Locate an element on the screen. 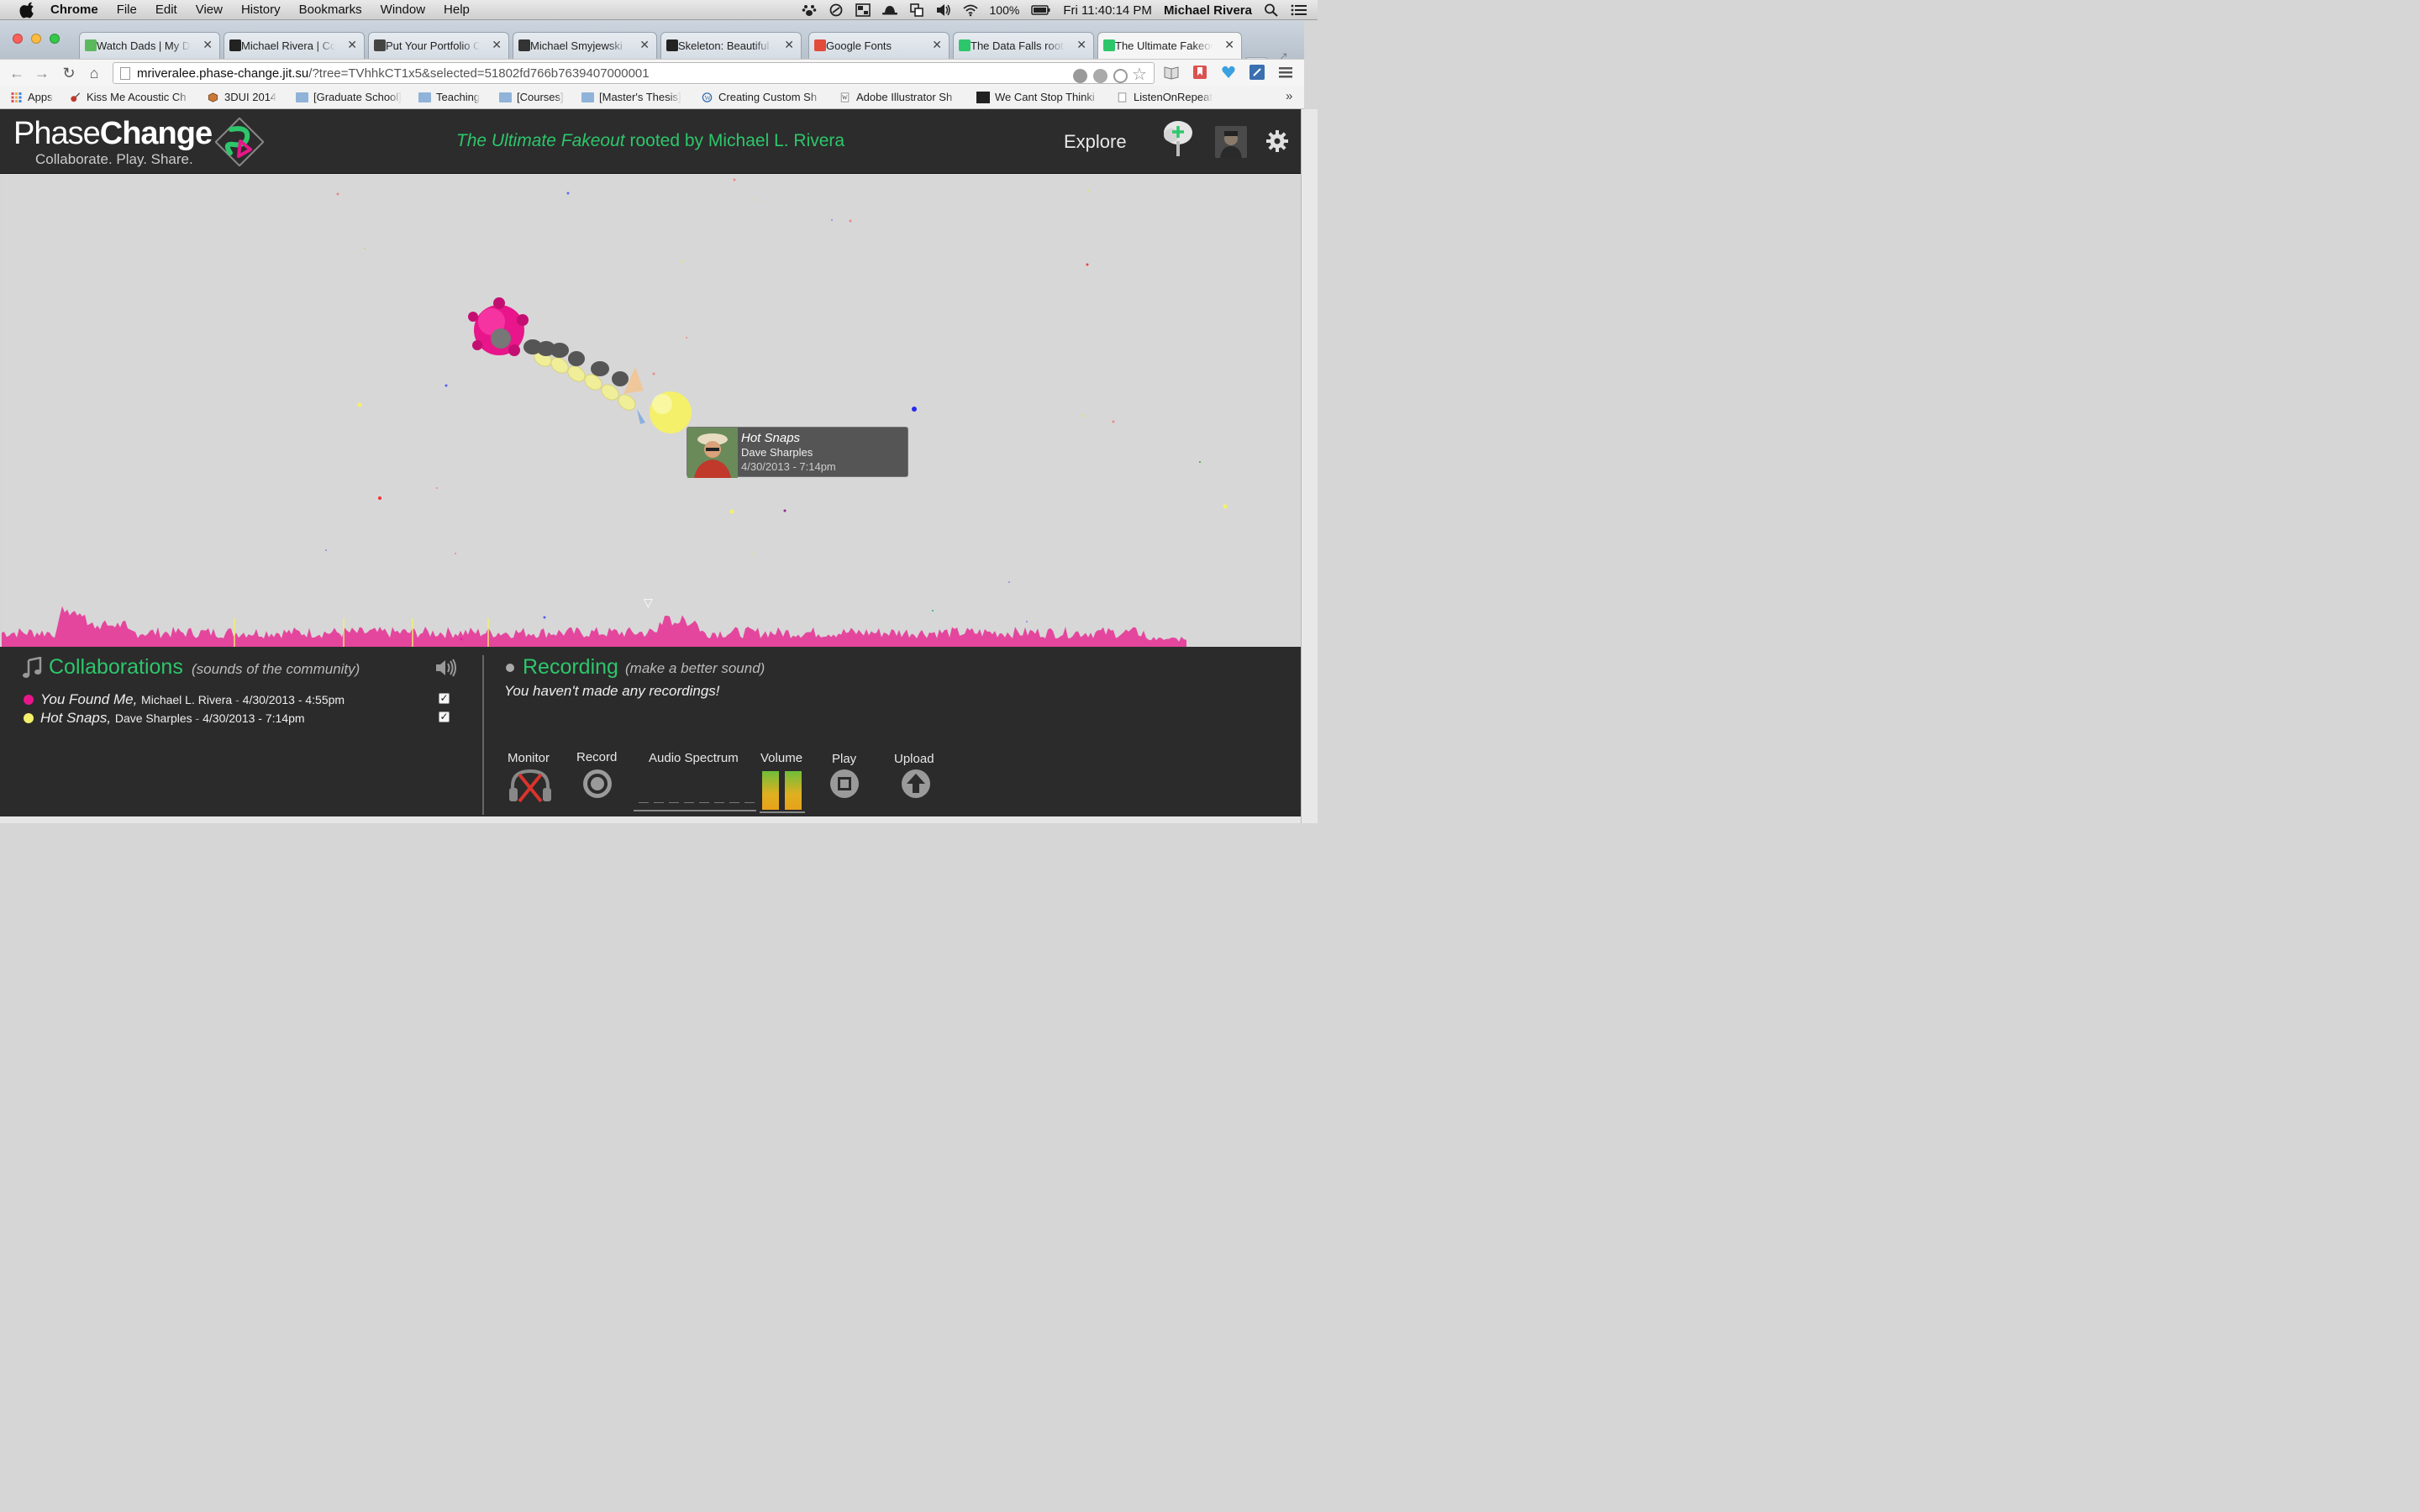 Image resolution: width=2420 pixels, height=1512 pixels. menubar-user: Michael Rivera is located at coordinates (1208, 10).